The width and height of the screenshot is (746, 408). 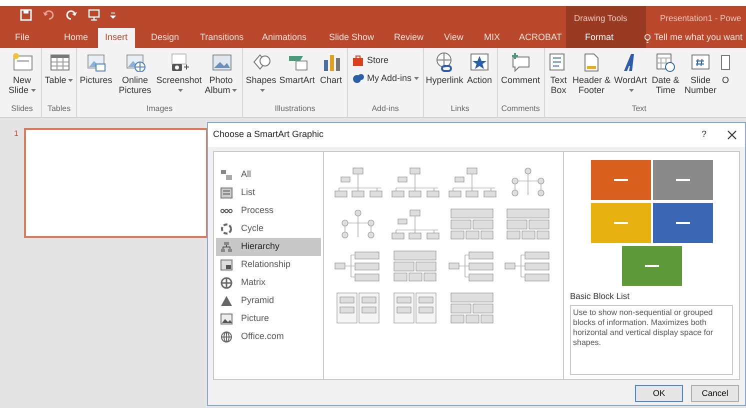 What do you see at coordinates (59, 62) in the screenshot?
I see `table-icon` at bounding box center [59, 62].